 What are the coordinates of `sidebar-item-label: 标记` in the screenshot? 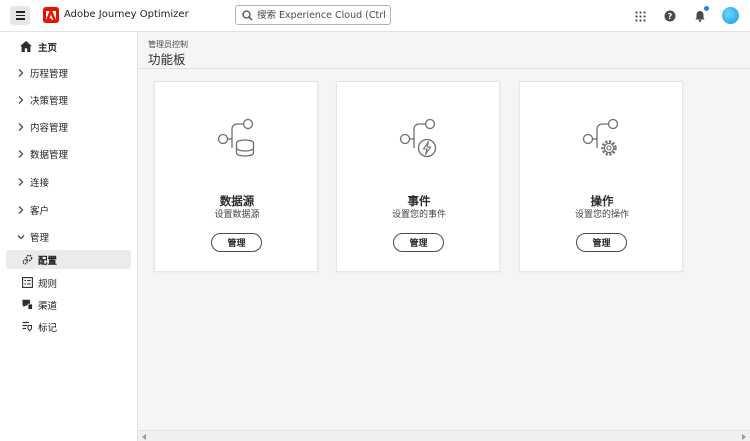 It's located at (48, 328).